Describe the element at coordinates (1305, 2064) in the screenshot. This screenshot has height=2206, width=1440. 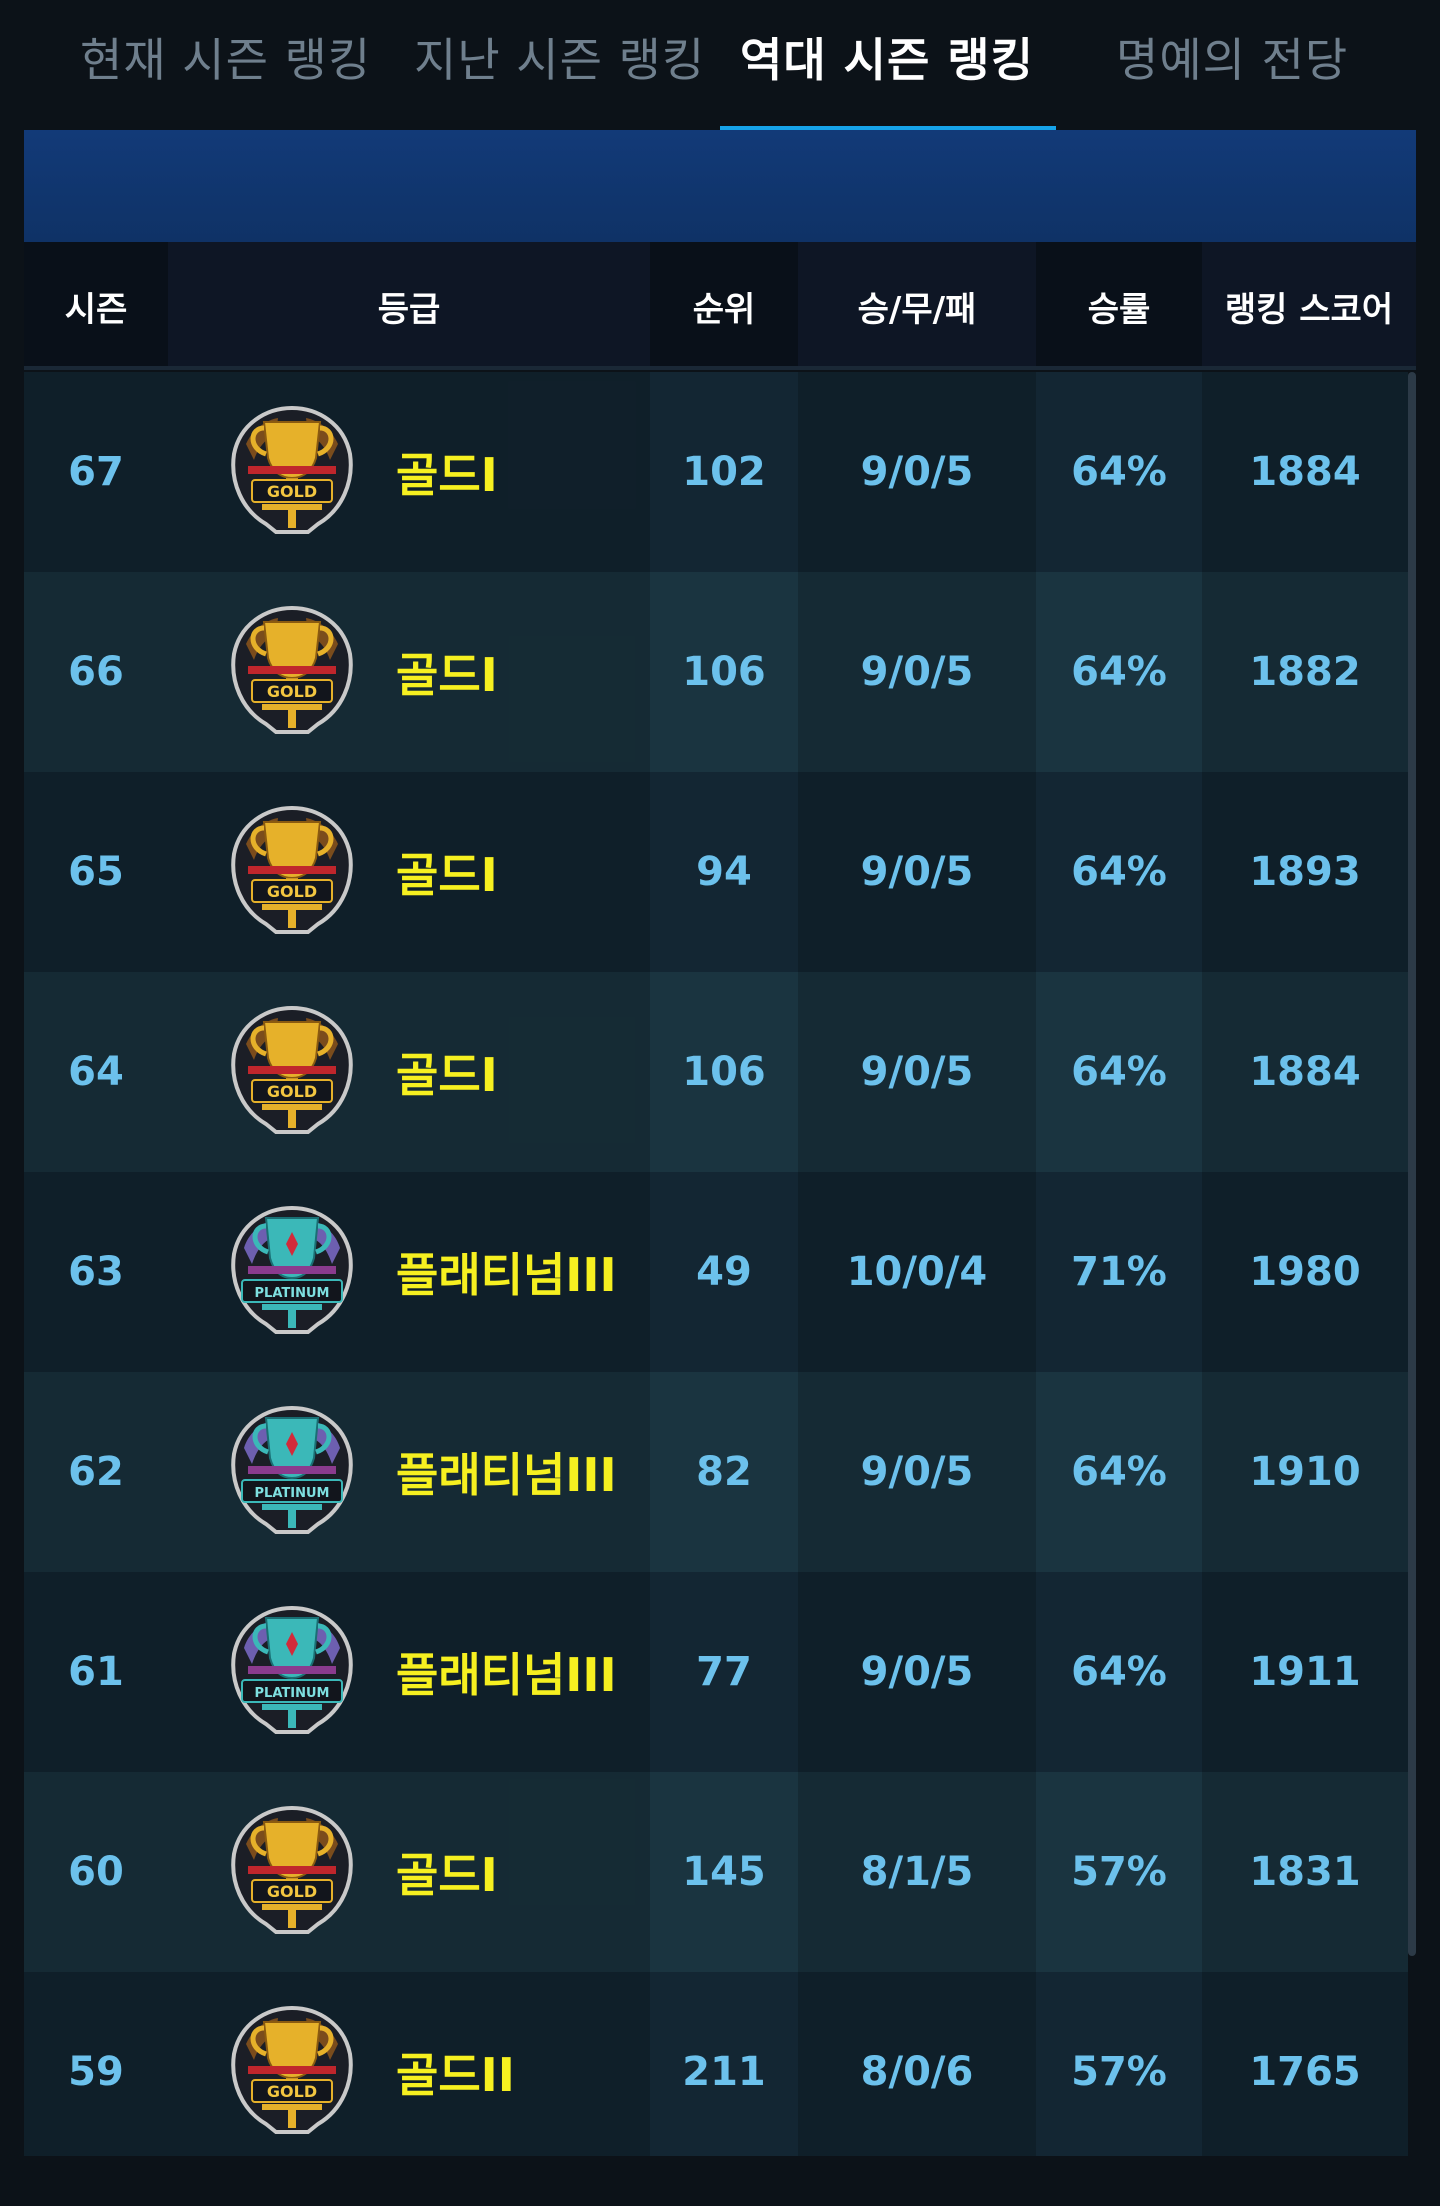
I see `ranking-score-cell: 1765` at that location.